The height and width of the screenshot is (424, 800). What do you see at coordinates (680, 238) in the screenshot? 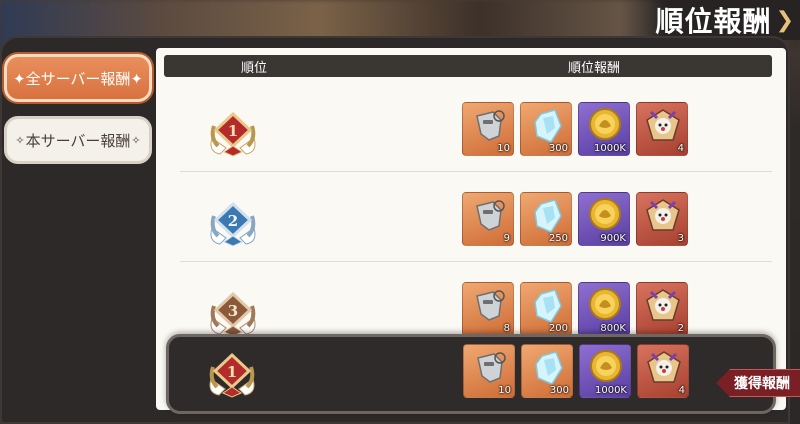
I see `item-quantity: 3` at bounding box center [680, 238].